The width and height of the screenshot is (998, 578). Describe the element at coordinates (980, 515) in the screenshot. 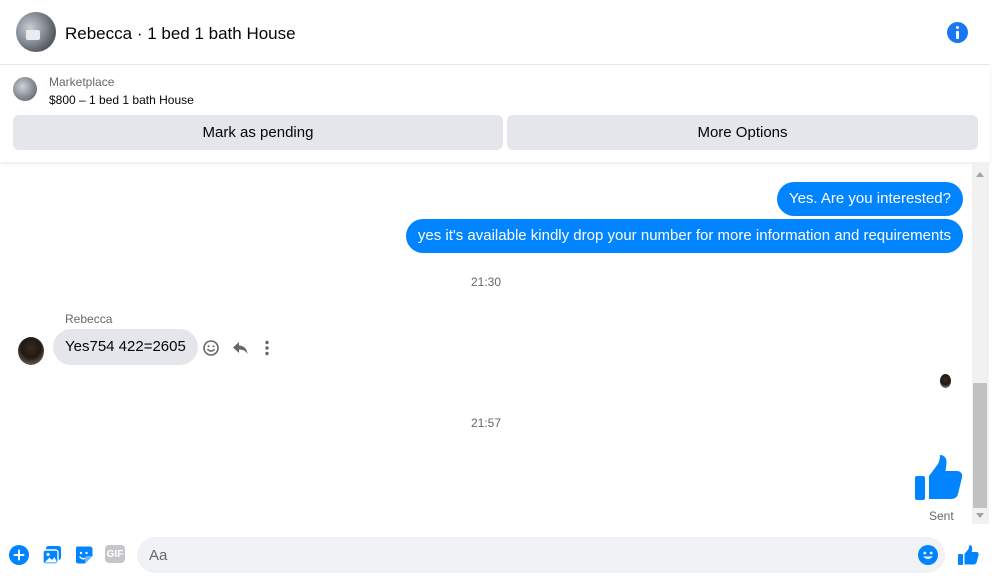

I see `scroll-down-arrow-icon` at that location.